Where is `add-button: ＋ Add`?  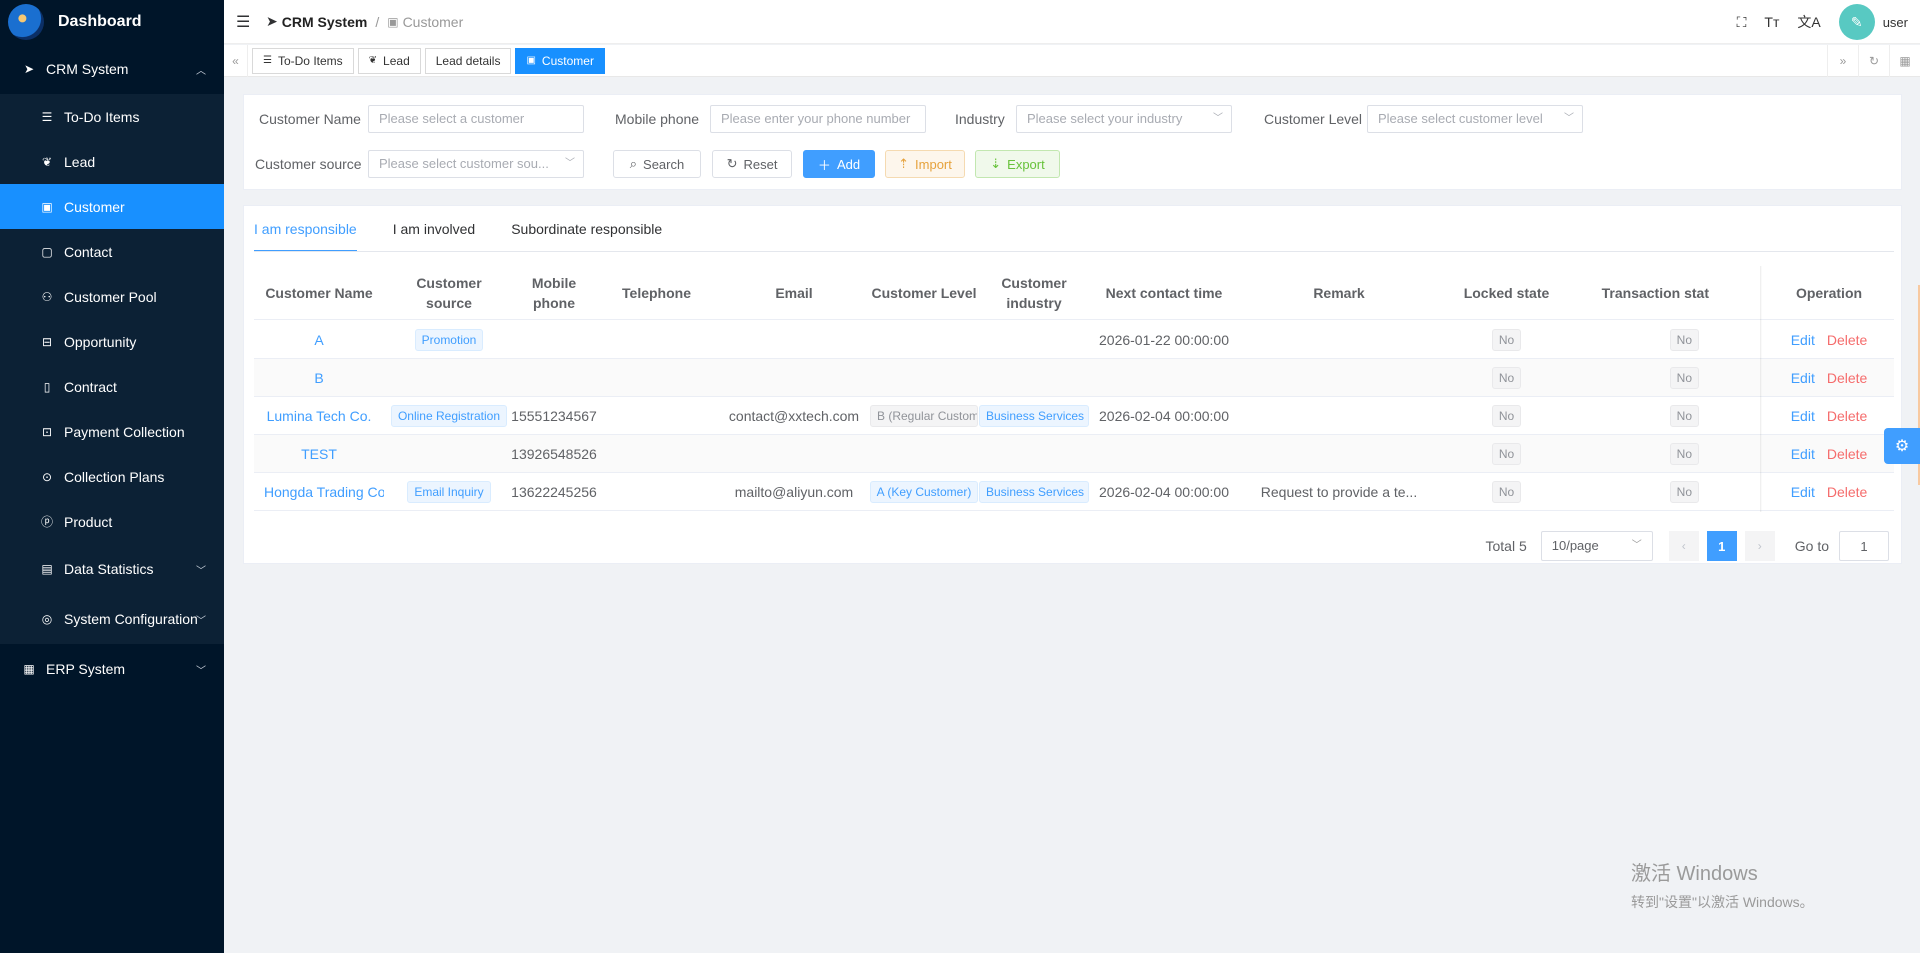 add-button: ＋ Add is located at coordinates (839, 164).